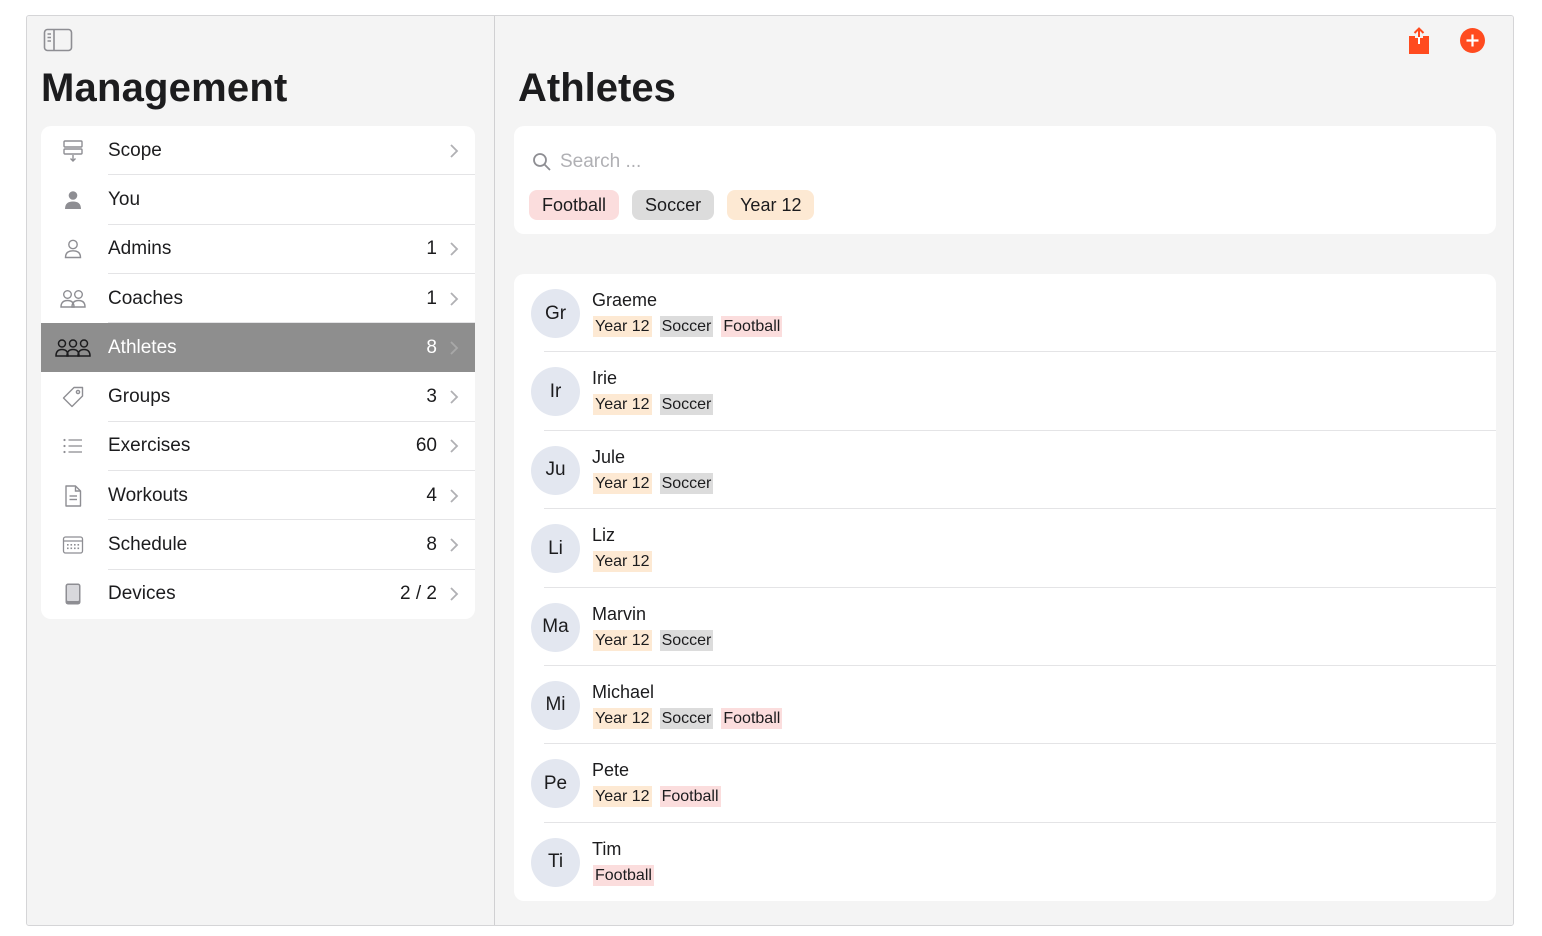  I want to click on sidebar-item-devices: Devices 2 / 2, so click(258, 594).